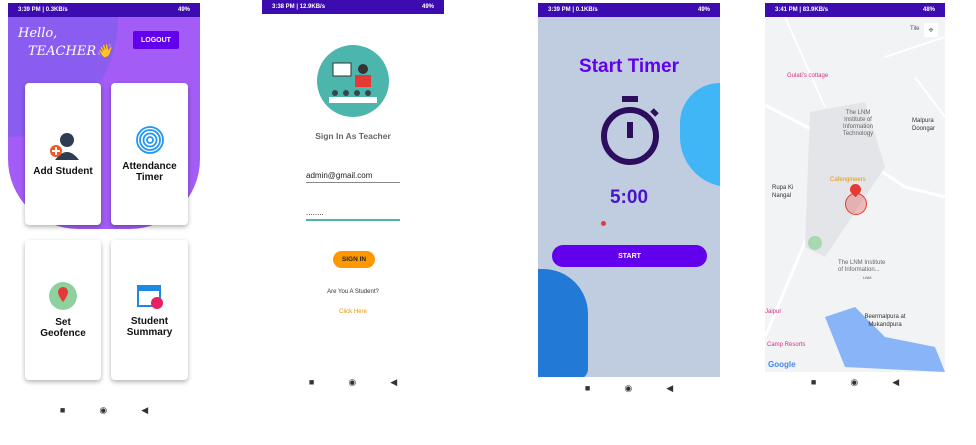 The height and width of the screenshot is (445, 976). What do you see at coordinates (149, 327) in the screenshot?
I see `card-label: Student Summary` at bounding box center [149, 327].